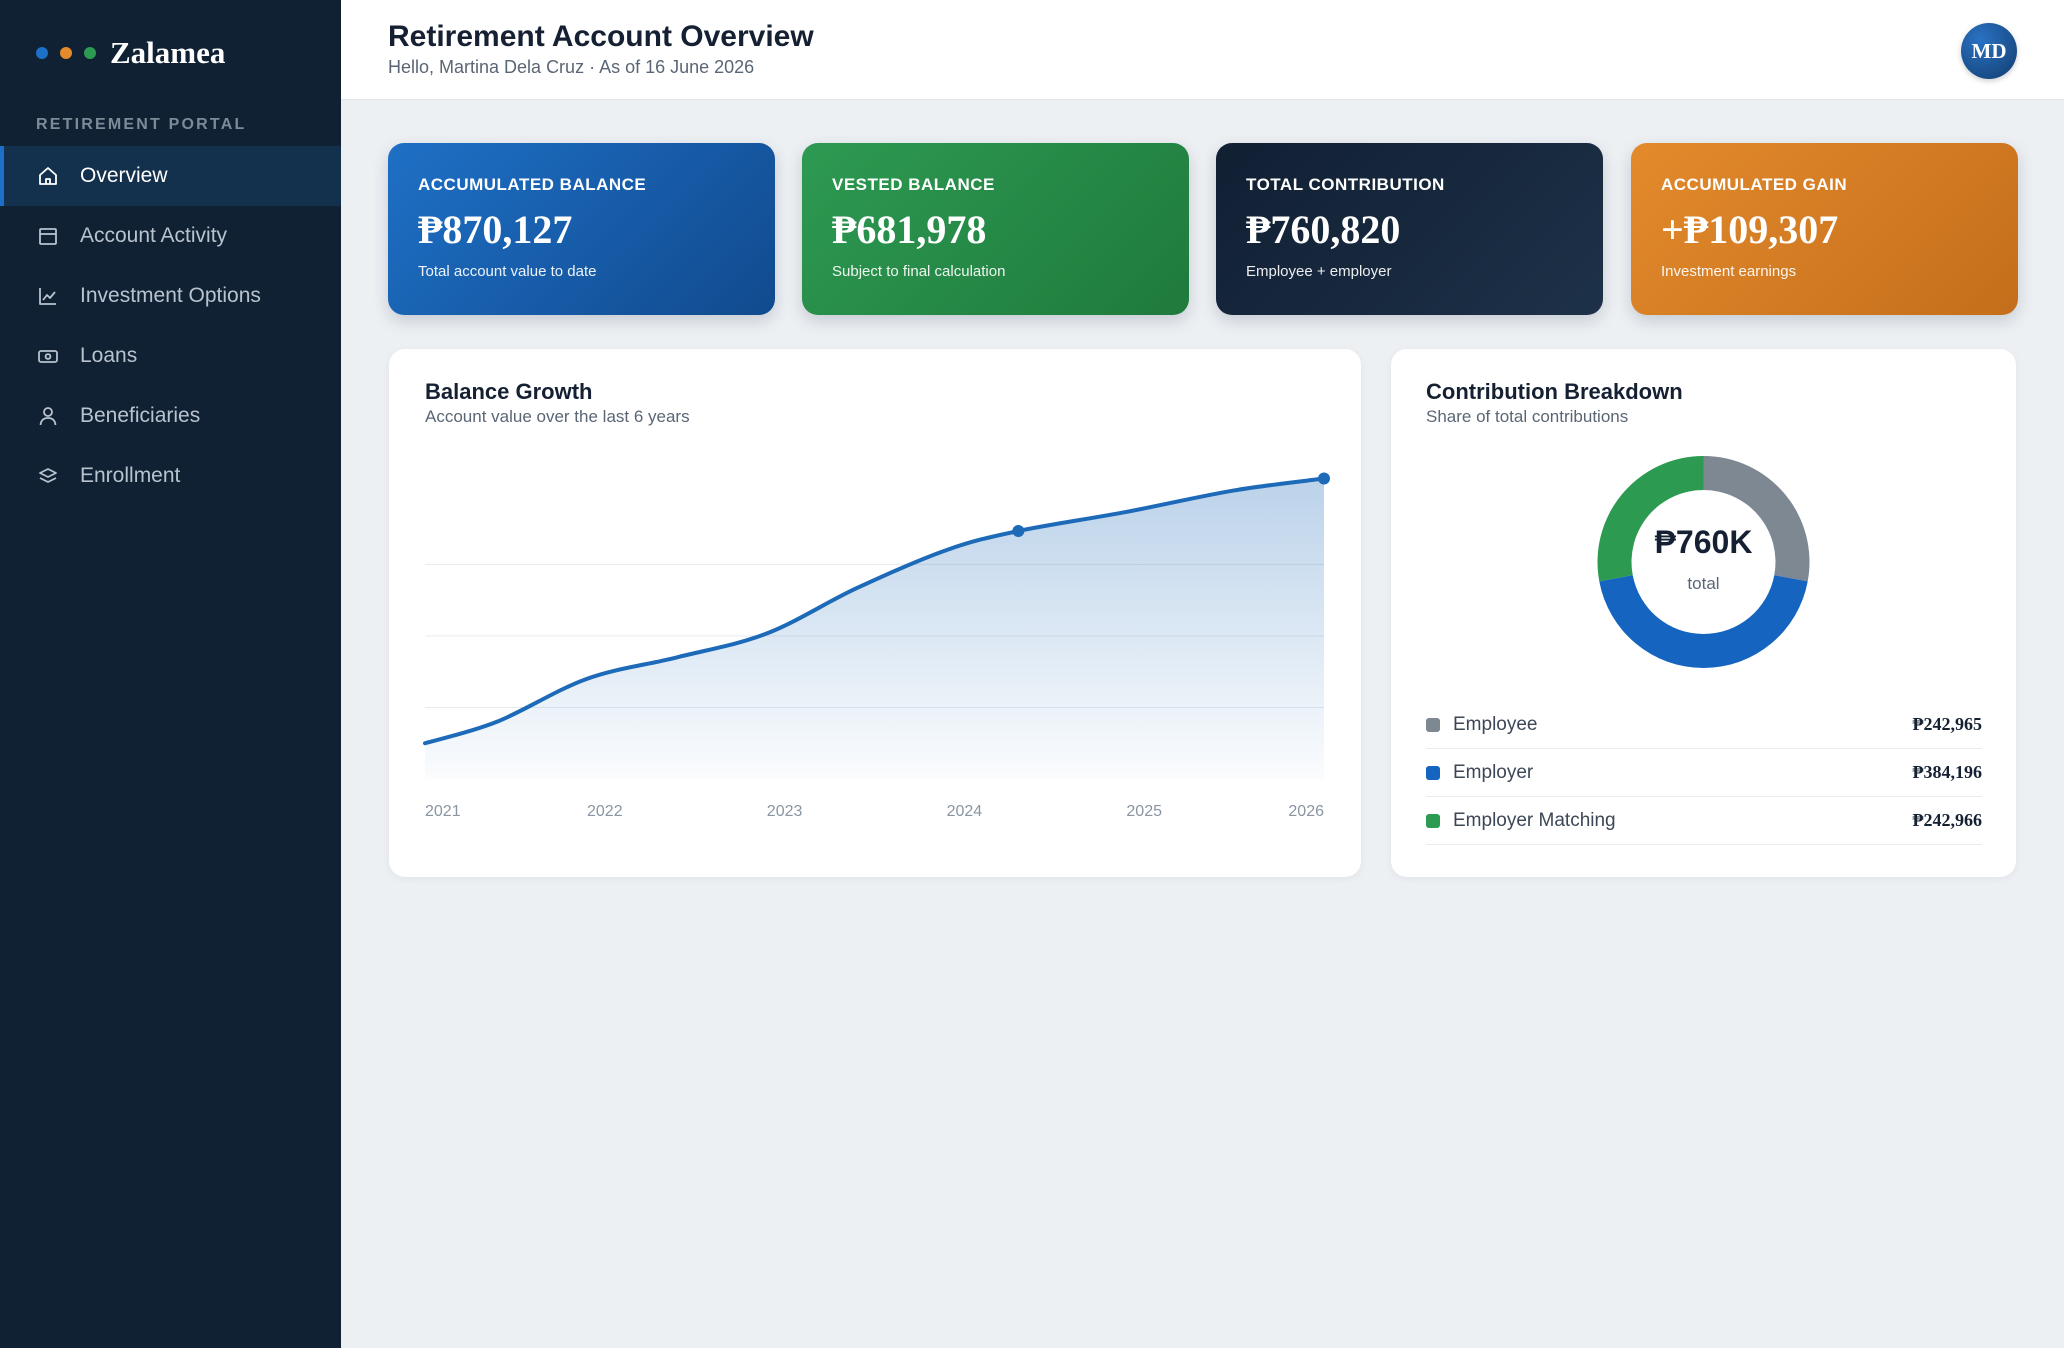 Image resolution: width=2064 pixels, height=1348 pixels. What do you see at coordinates (1650, 519) in the screenshot?
I see `donut-slice-employer-matching` at bounding box center [1650, 519].